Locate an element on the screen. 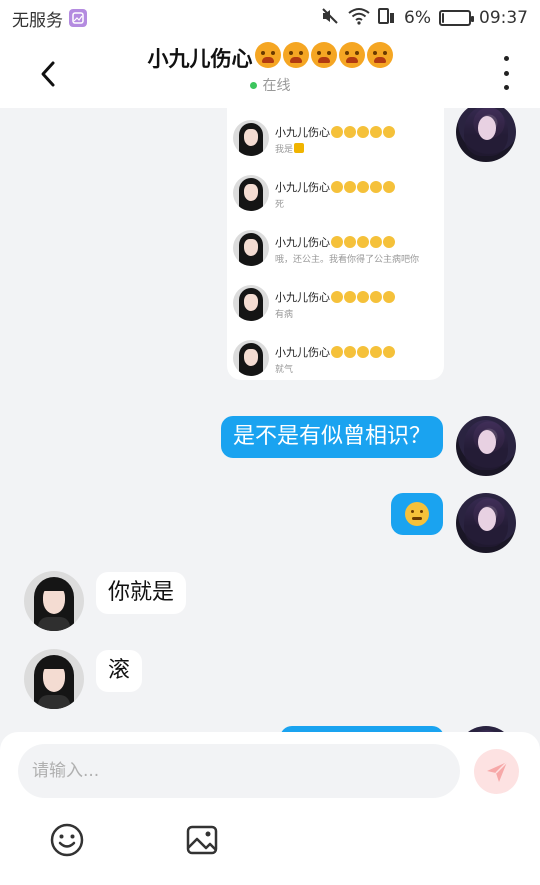 This screenshot has width=540, height=885. more-options-button is located at coordinates (506, 73).